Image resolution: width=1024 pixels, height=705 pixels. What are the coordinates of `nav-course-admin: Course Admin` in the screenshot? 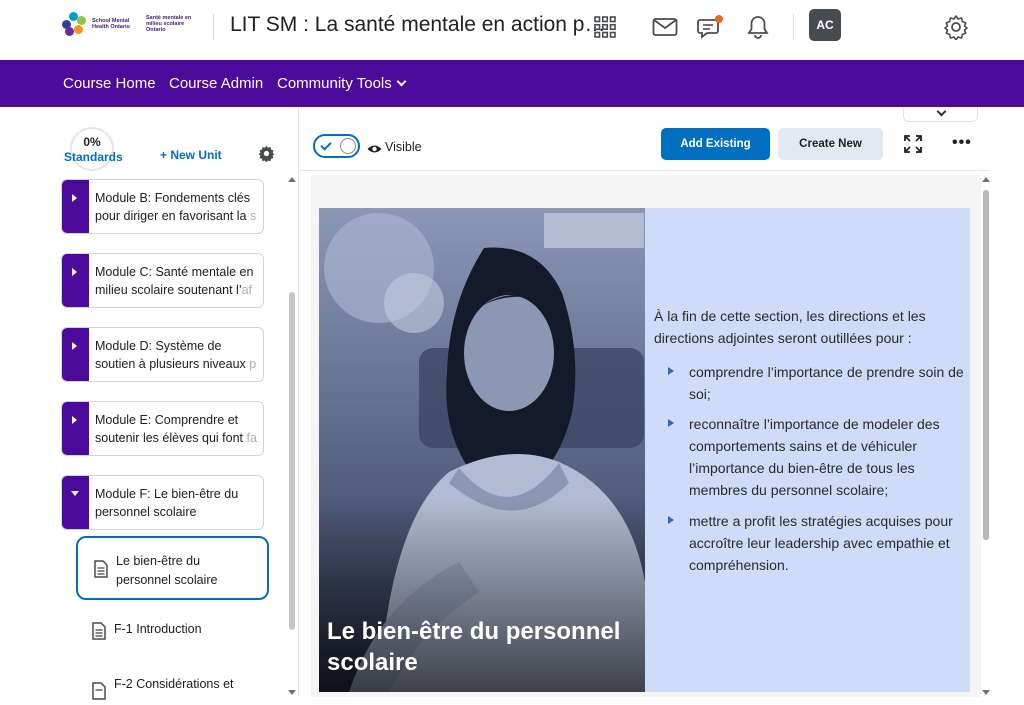 It's located at (216, 83).